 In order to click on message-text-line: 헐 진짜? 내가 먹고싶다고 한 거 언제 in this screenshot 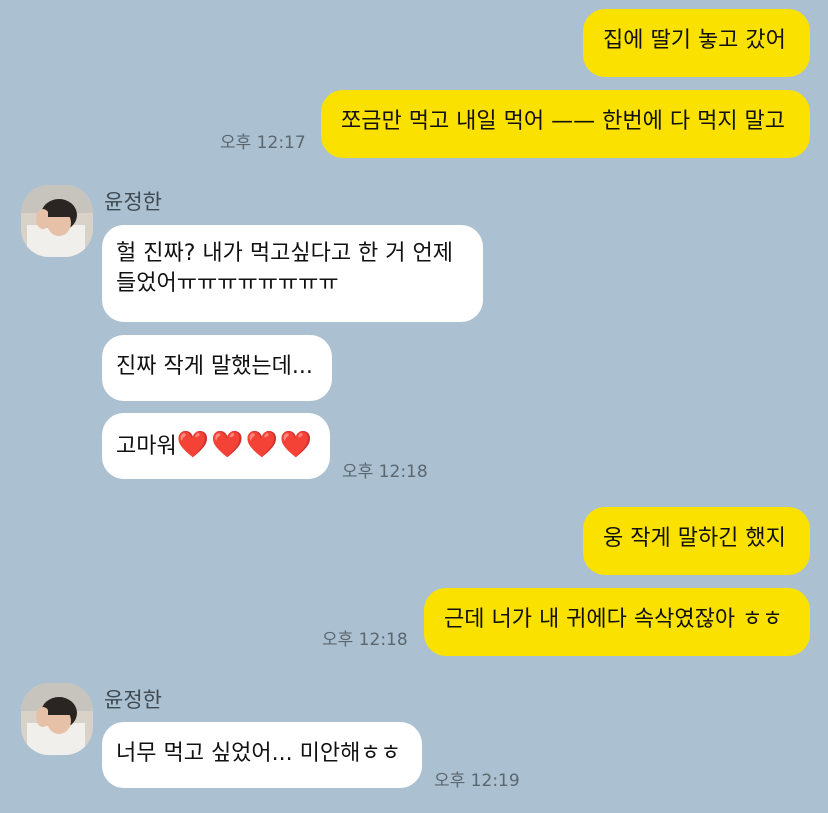, I will do `click(284, 253)`.